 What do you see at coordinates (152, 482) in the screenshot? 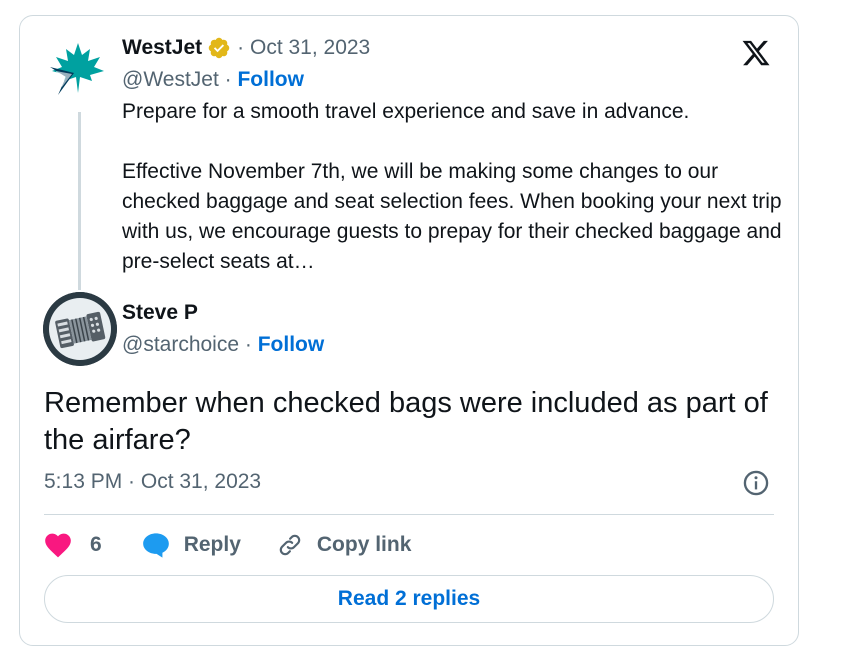
I see `reply-timestamp: 5:13 PM · Oct 31, 2023` at bounding box center [152, 482].